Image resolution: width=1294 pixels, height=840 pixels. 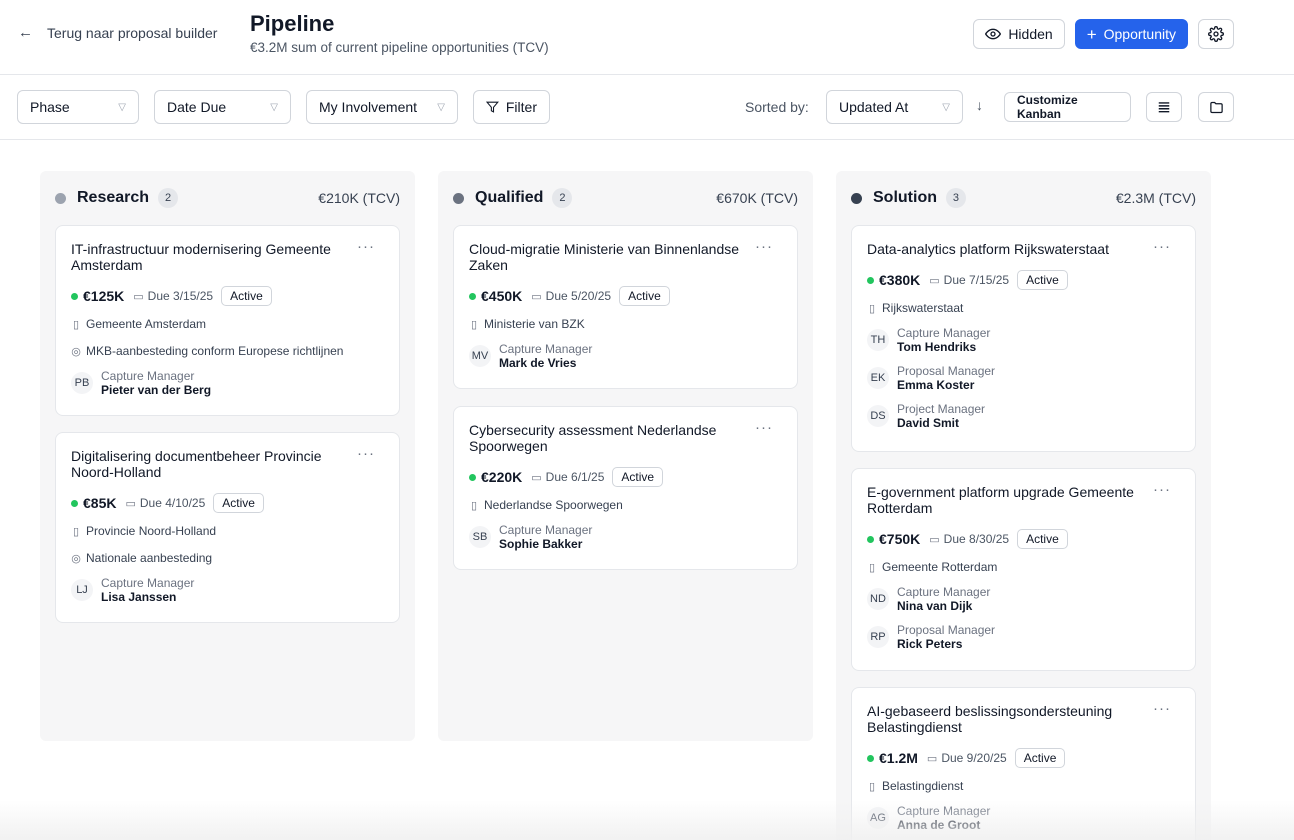 I want to click on organization-name: Belastingdienst, so click(x=923, y=786).